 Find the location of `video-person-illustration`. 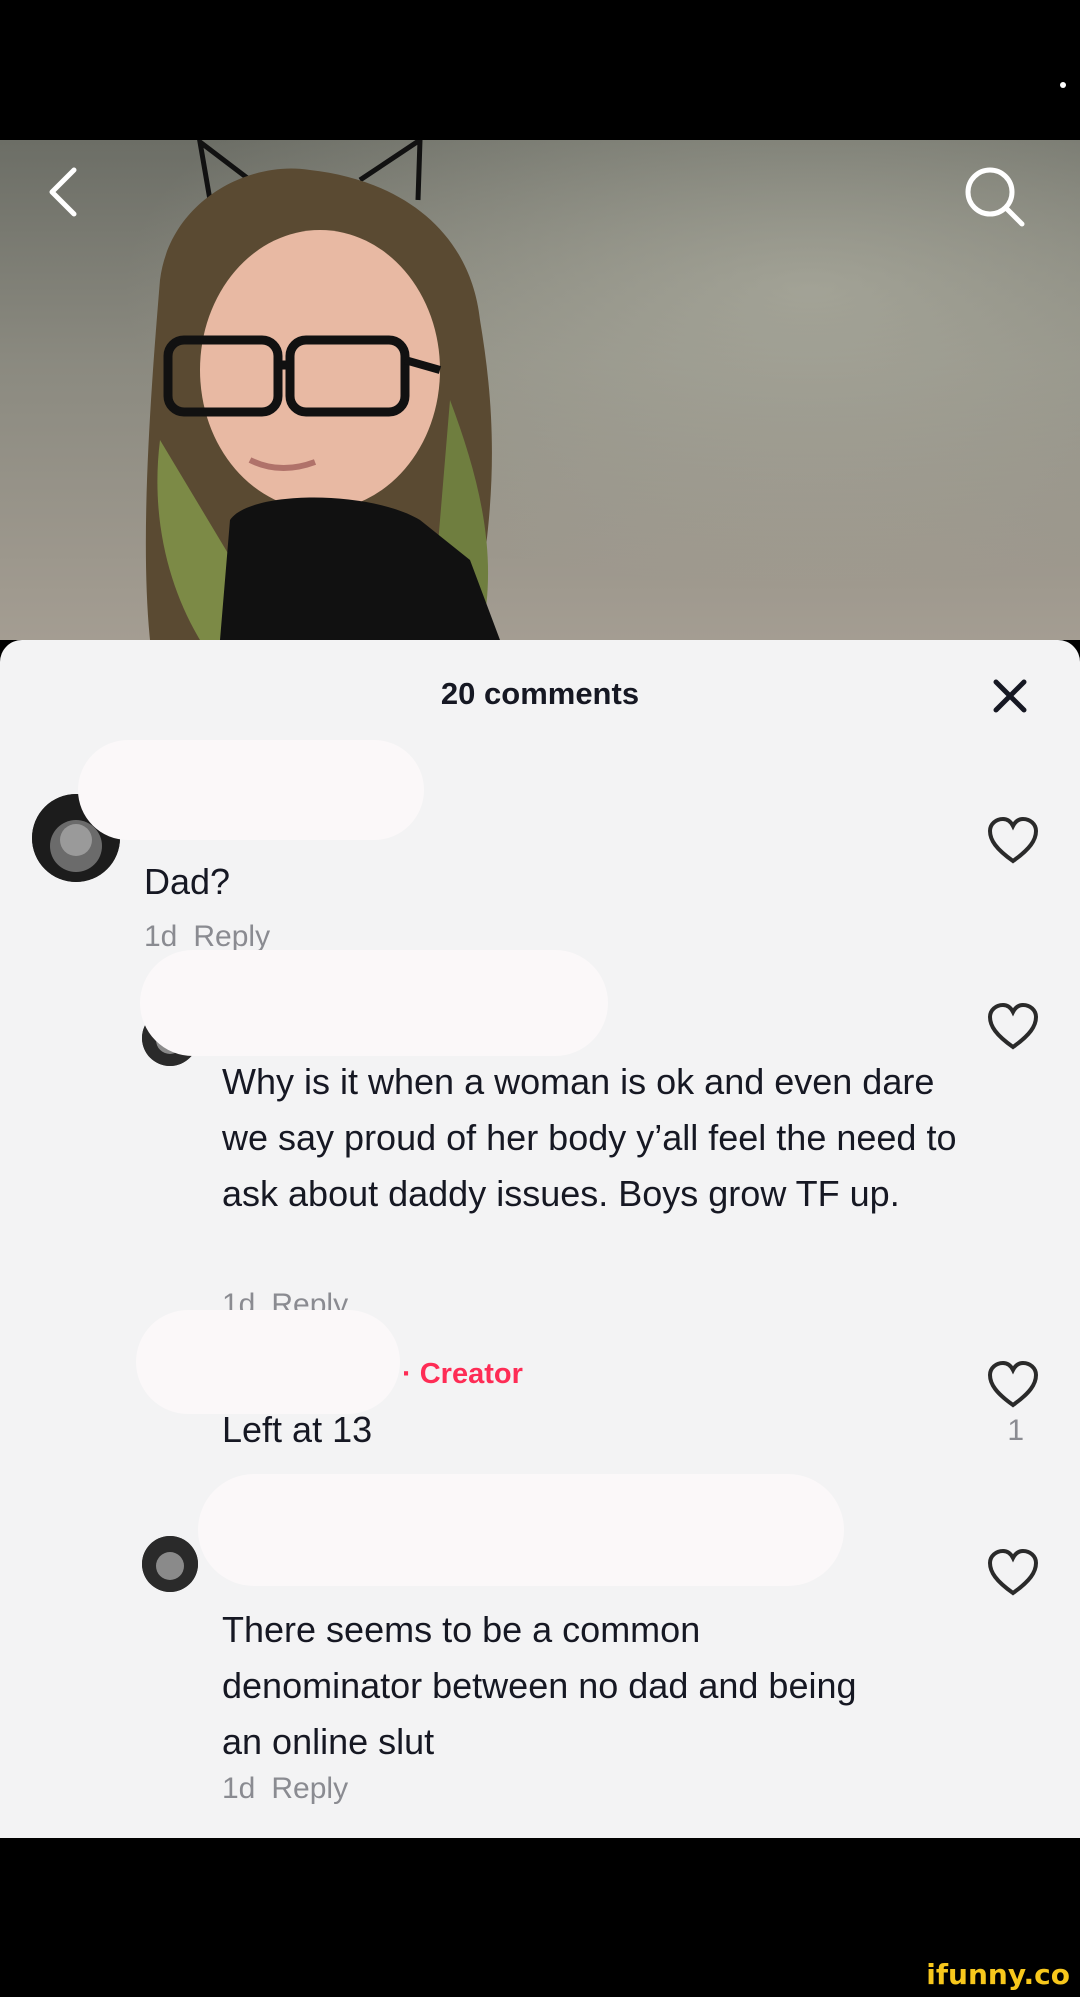

video-person-illustration is located at coordinates (322, 390).